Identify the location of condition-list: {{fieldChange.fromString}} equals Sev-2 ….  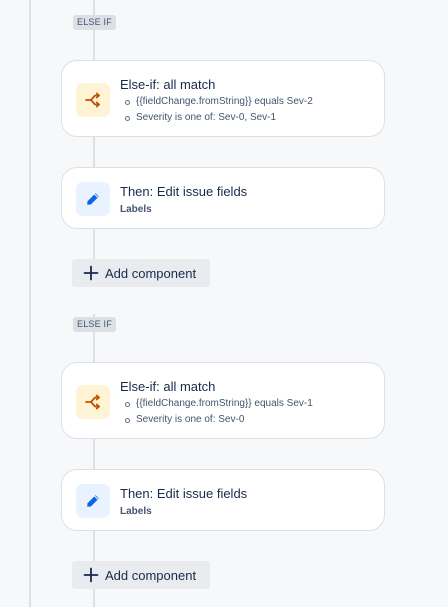
(216, 110).